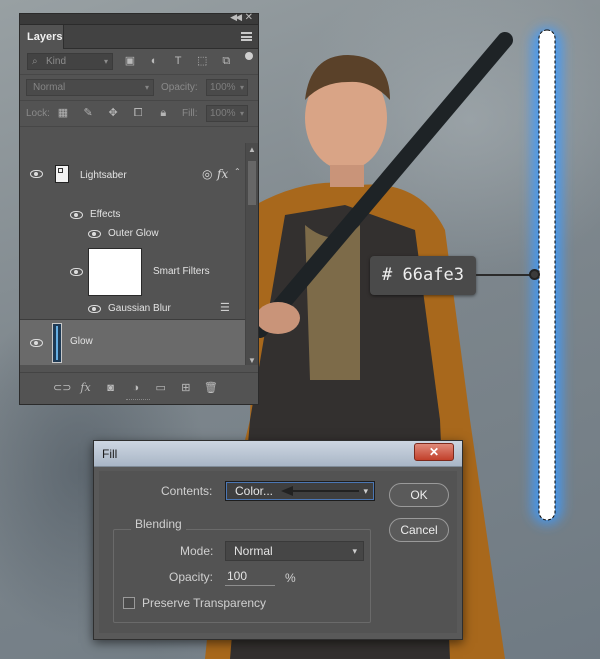  What do you see at coordinates (85, 388) in the screenshot?
I see `add-style-icon: fx` at bounding box center [85, 388].